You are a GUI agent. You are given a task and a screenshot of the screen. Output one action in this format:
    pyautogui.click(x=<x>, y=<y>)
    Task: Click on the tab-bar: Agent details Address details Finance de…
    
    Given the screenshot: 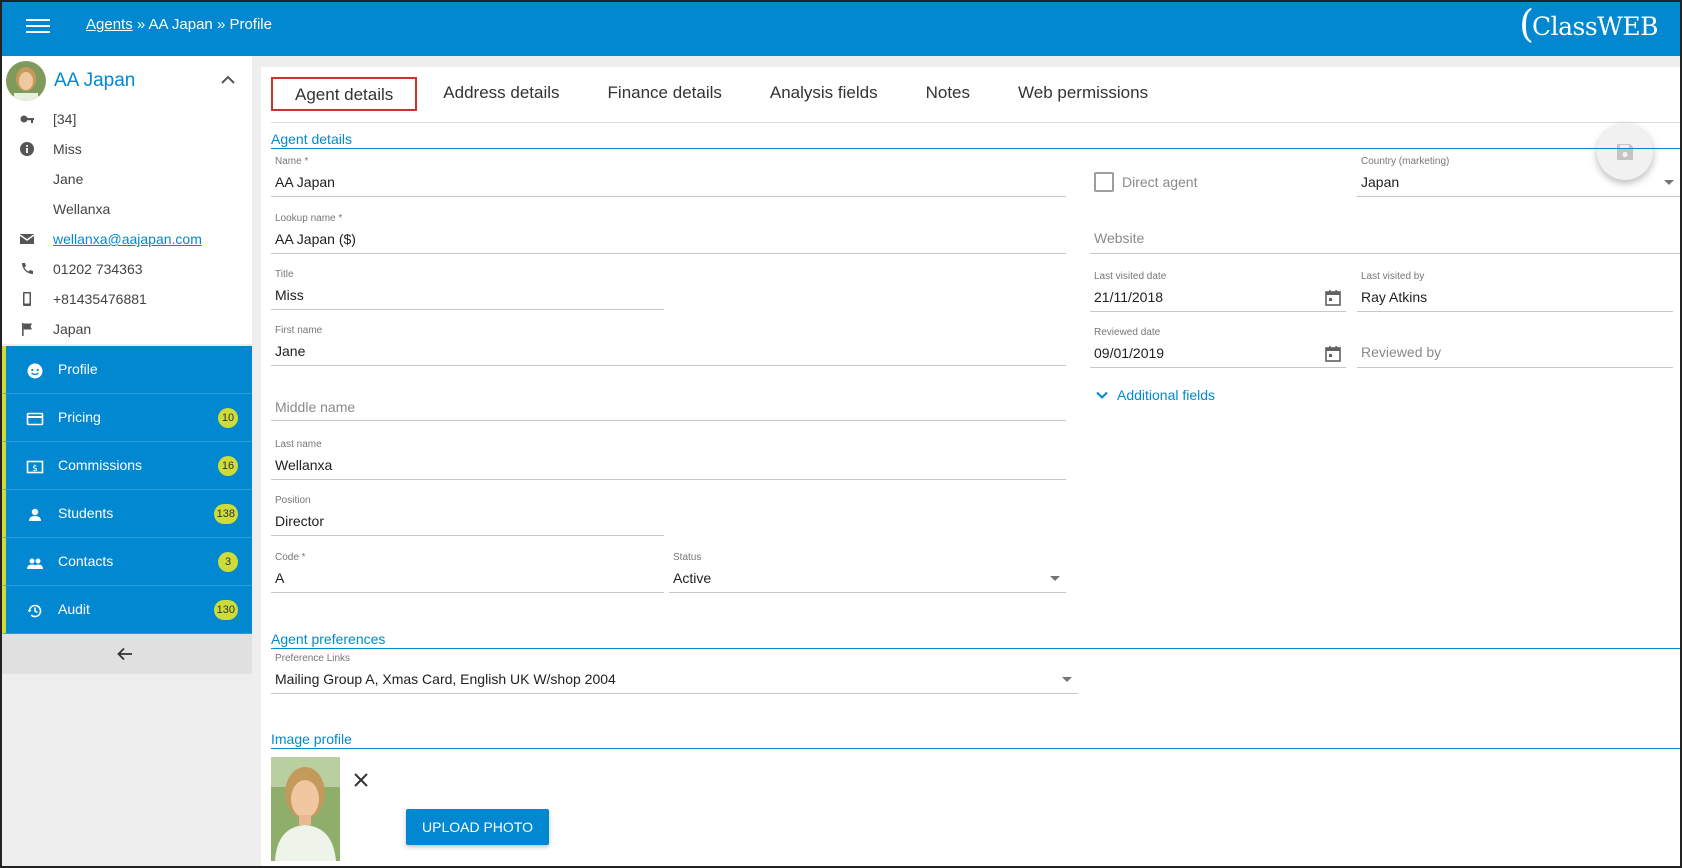 What is the action you would take?
    pyautogui.click(x=722, y=95)
    